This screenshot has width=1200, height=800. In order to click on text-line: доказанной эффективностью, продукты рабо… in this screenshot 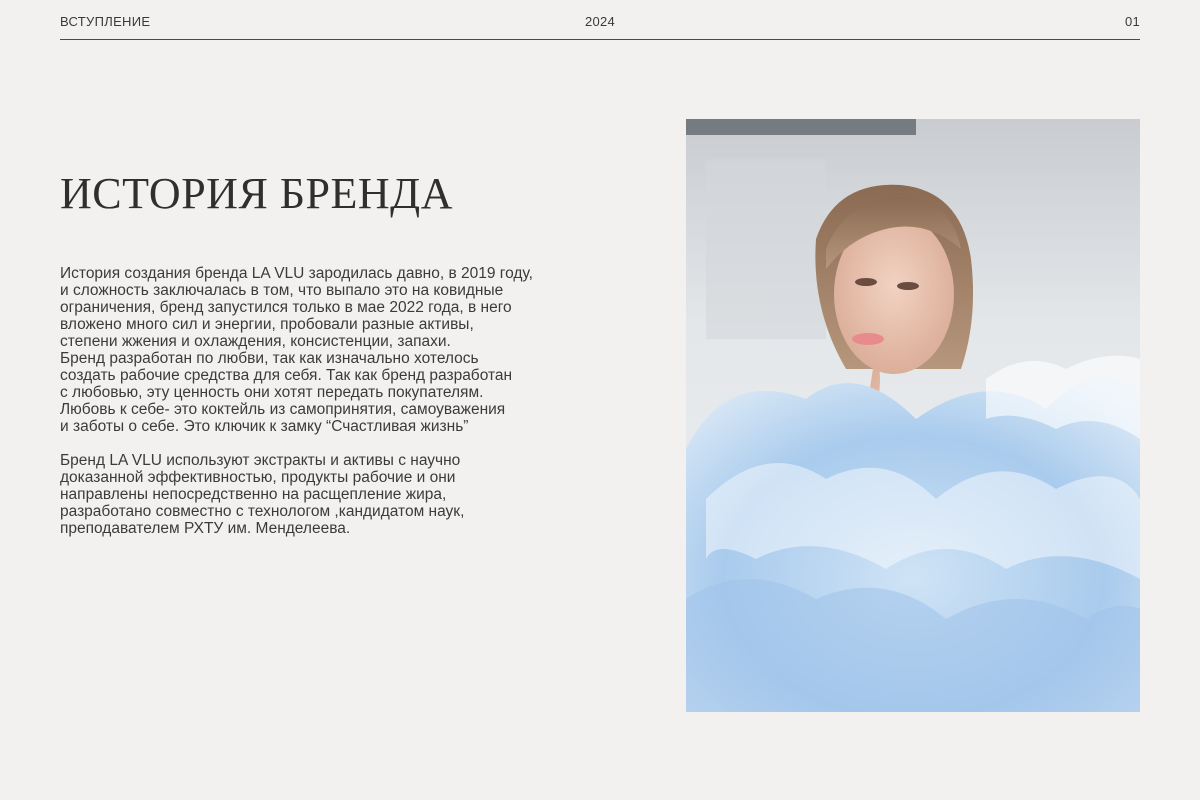, I will do `click(258, 477)`.